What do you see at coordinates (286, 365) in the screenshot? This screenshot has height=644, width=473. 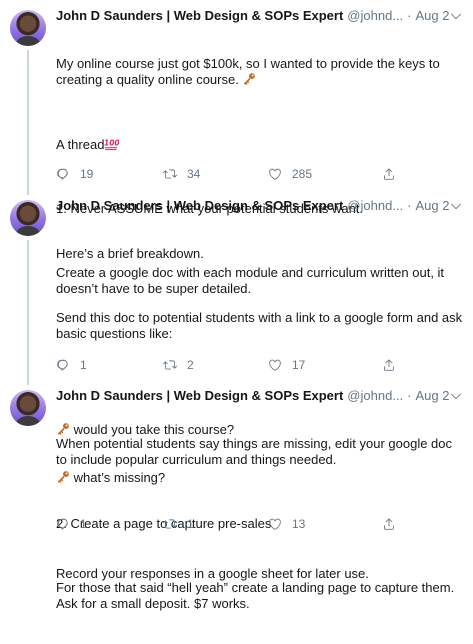 I see `like-button: 17` at bounding box center [286, 365].